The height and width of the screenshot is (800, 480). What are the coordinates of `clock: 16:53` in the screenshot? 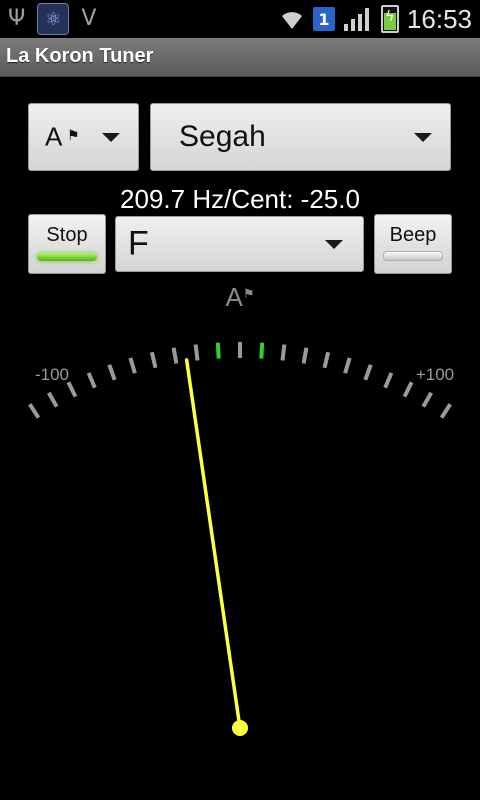 It's located at (439, 18).